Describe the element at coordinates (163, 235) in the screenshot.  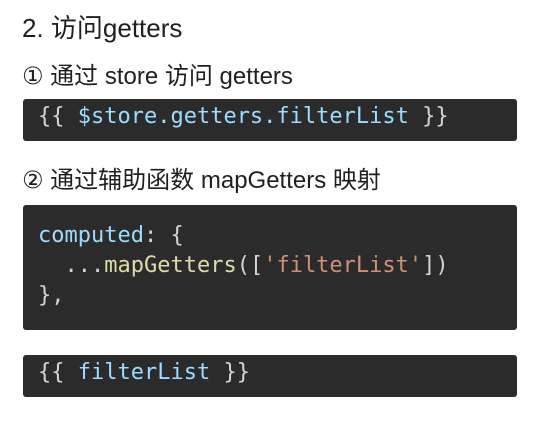
I see `computed-open-brace: : {` at that location.